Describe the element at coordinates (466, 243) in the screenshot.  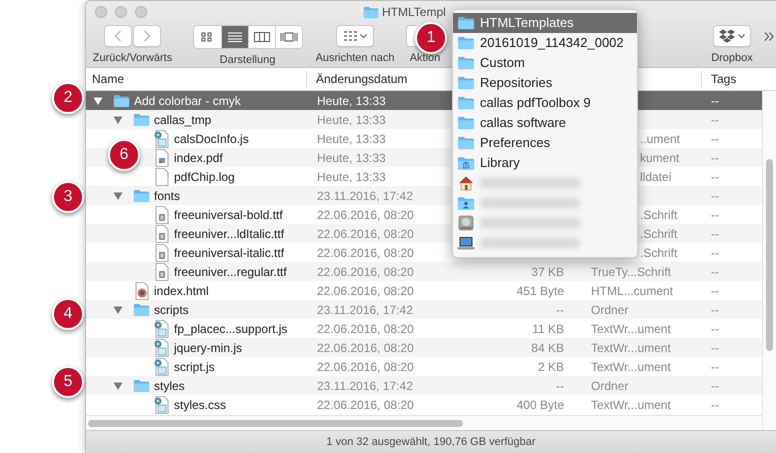
I see `laptop-icon` at that location.